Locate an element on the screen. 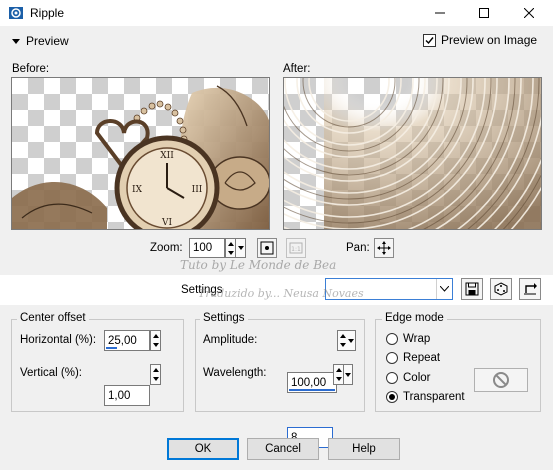  dice-icon is located at coordinates (501, 289).